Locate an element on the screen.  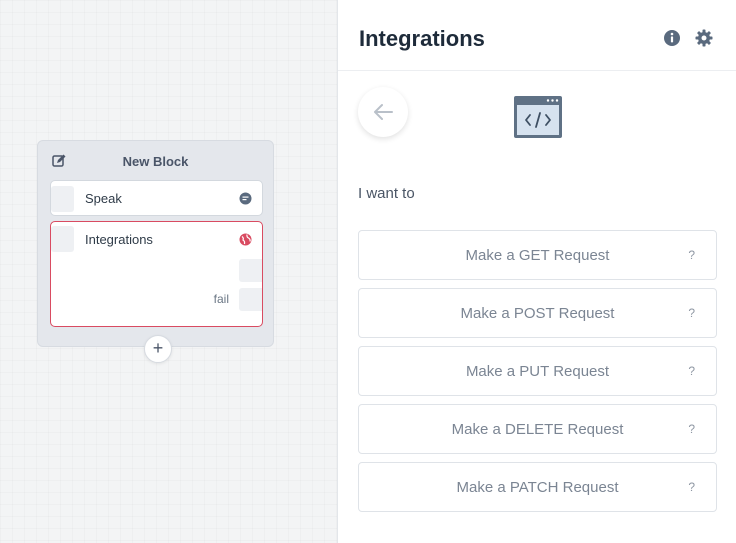
step-integrations: Integrations fail is located at coordinates (156, 274).